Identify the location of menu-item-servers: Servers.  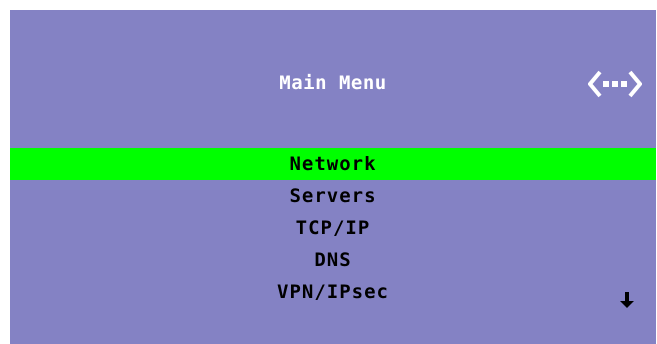
(333, 196).